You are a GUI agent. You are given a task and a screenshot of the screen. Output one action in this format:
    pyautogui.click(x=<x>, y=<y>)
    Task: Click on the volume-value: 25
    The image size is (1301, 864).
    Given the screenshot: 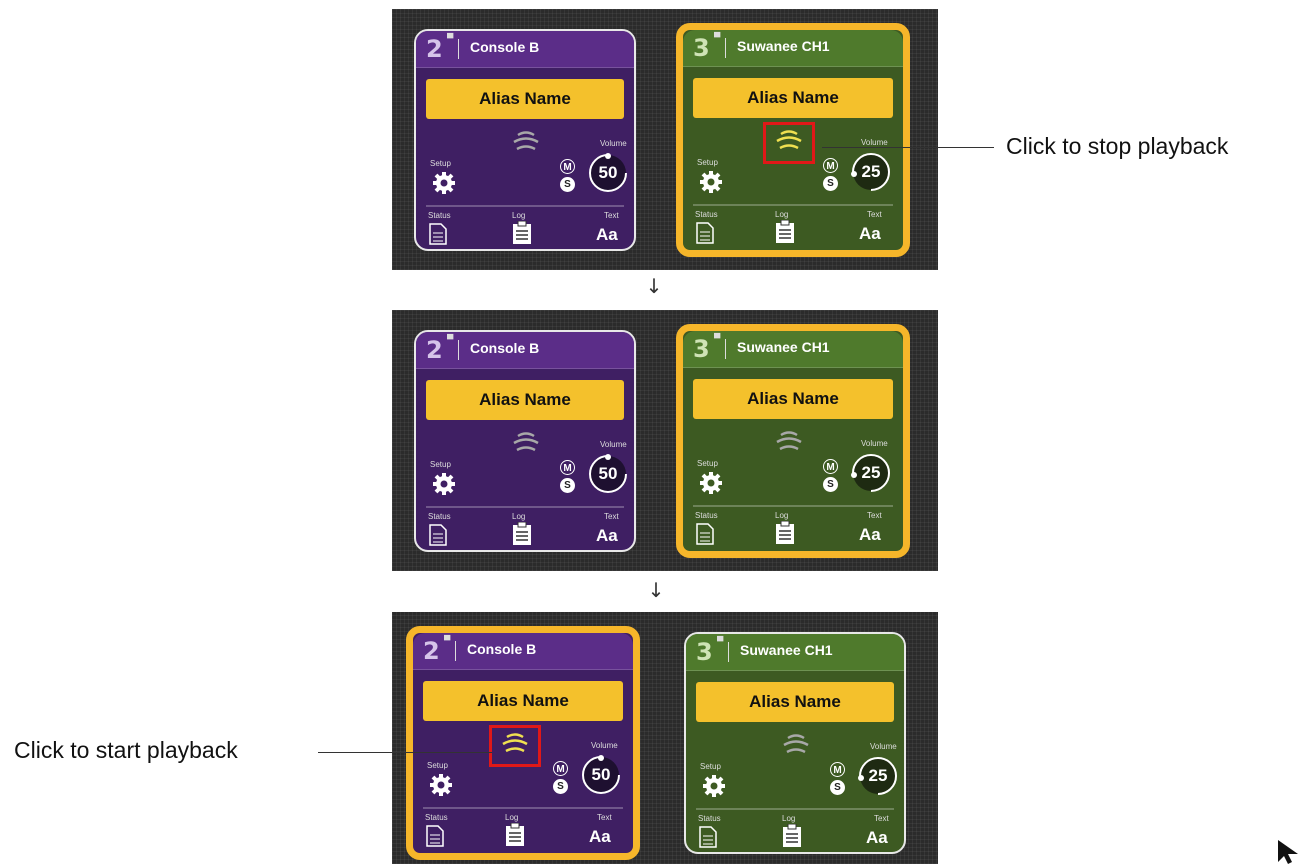 What is the action you would take?
    pyautogui.click(x=871, y=171)
    